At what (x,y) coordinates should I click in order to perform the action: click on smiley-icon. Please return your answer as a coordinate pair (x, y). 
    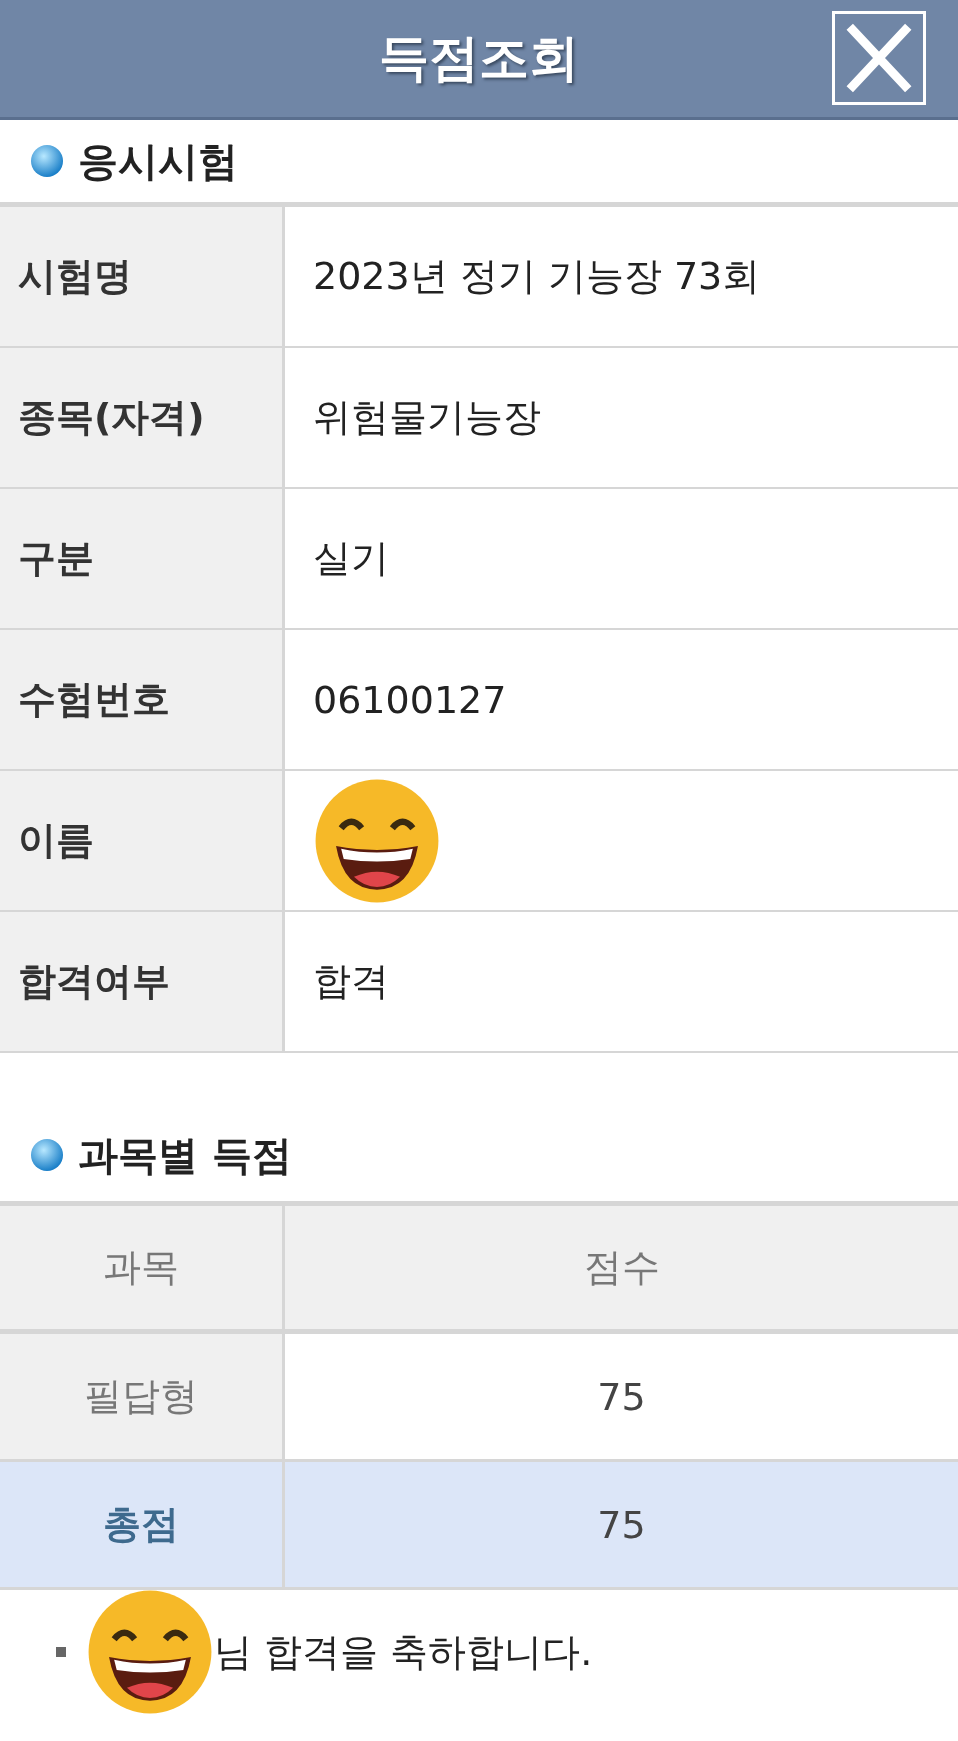
    Looking at the image, I should click on (150, 1652).